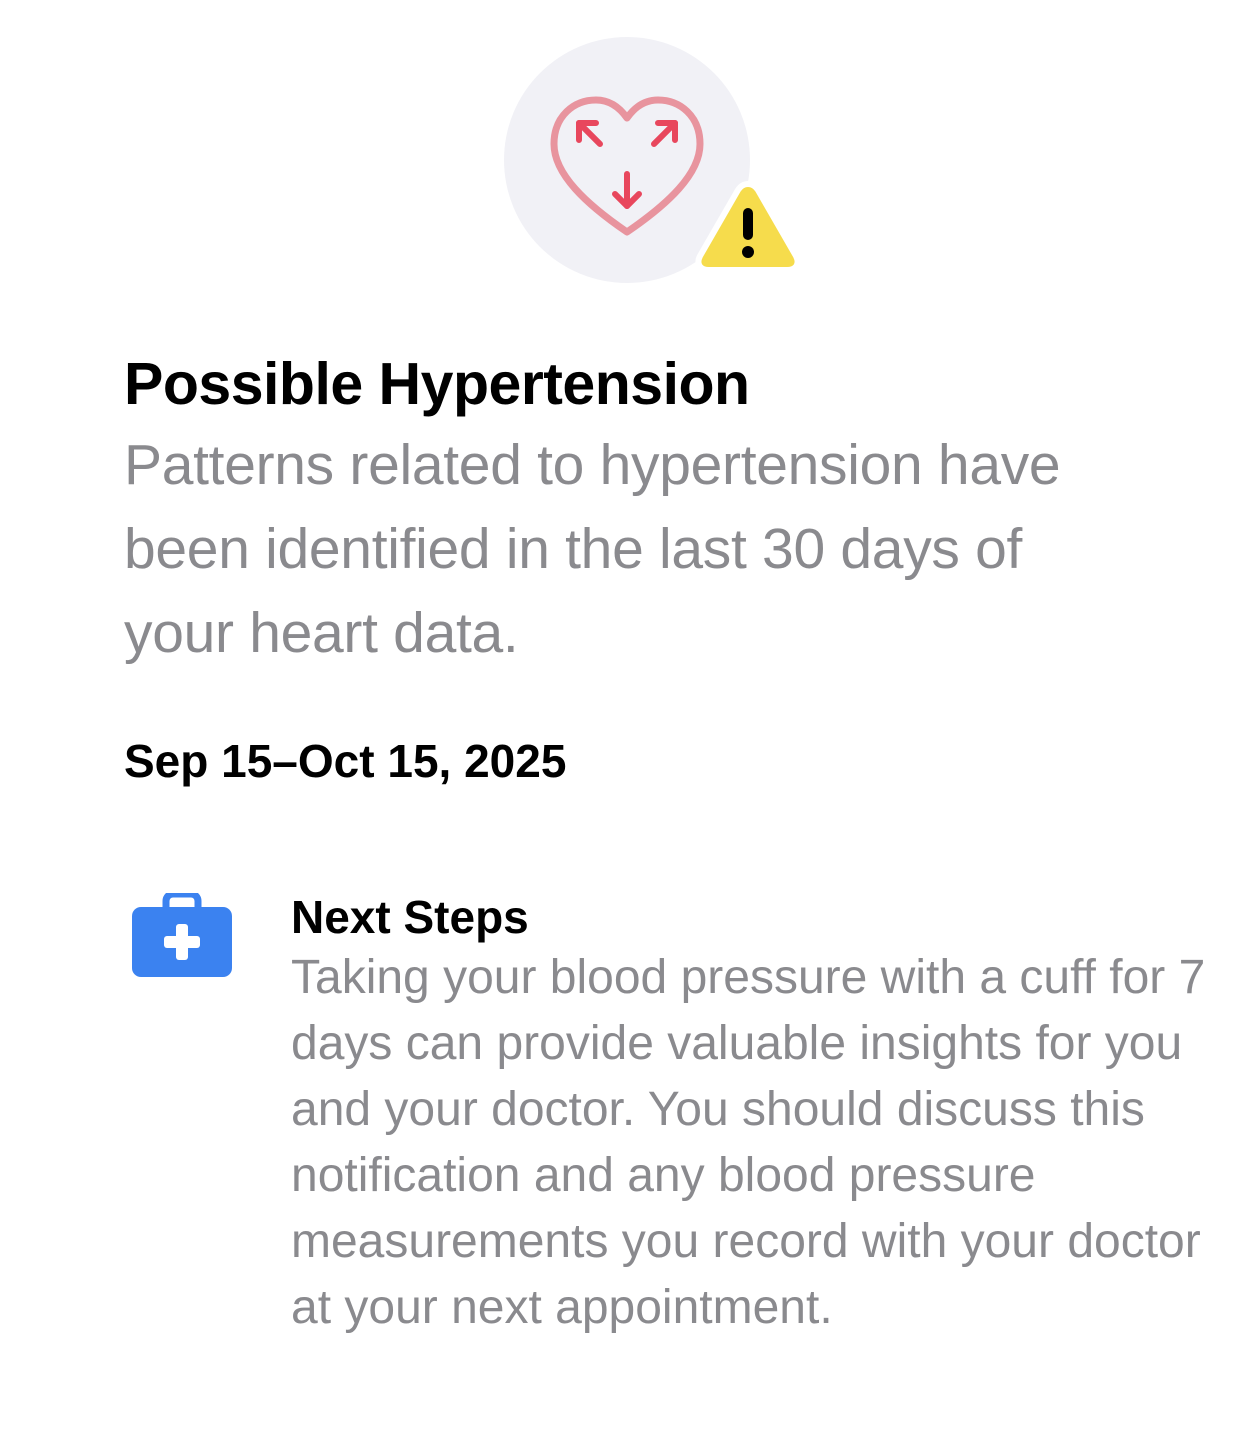 This screenshot has height=1437, width=1260. I want to click on date-range: Sep 15–Oct 15, 2025, so click(345, 761).